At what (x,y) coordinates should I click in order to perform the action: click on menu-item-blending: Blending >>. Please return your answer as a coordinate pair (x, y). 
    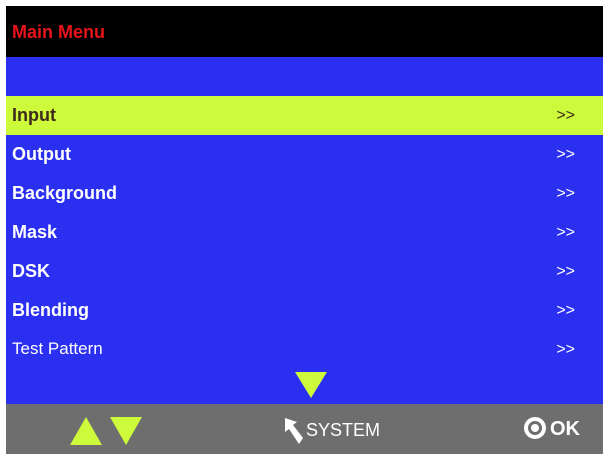
    Looking at the image, I should click on (304, 310).